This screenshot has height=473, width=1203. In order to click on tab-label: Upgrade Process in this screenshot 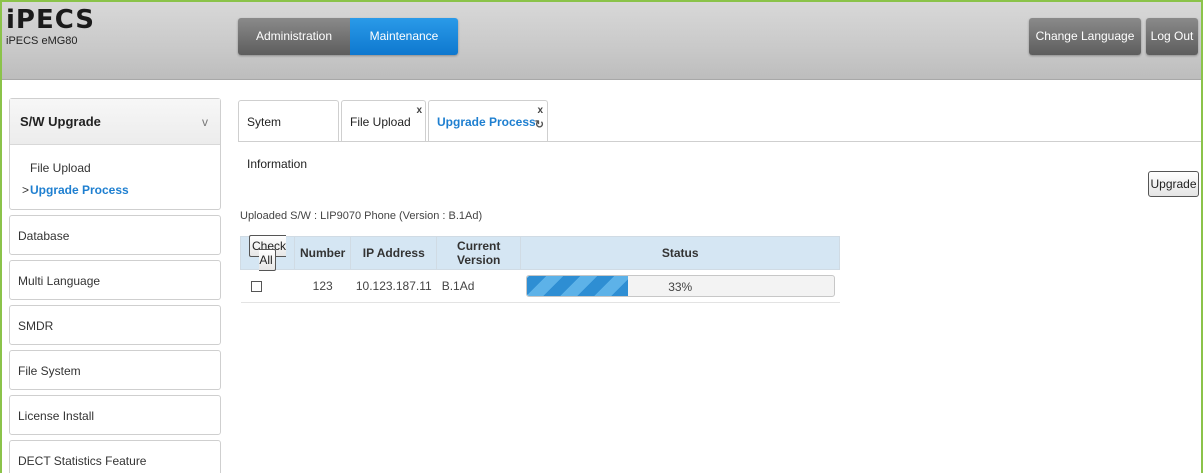, I will do `click(486, 122)`.